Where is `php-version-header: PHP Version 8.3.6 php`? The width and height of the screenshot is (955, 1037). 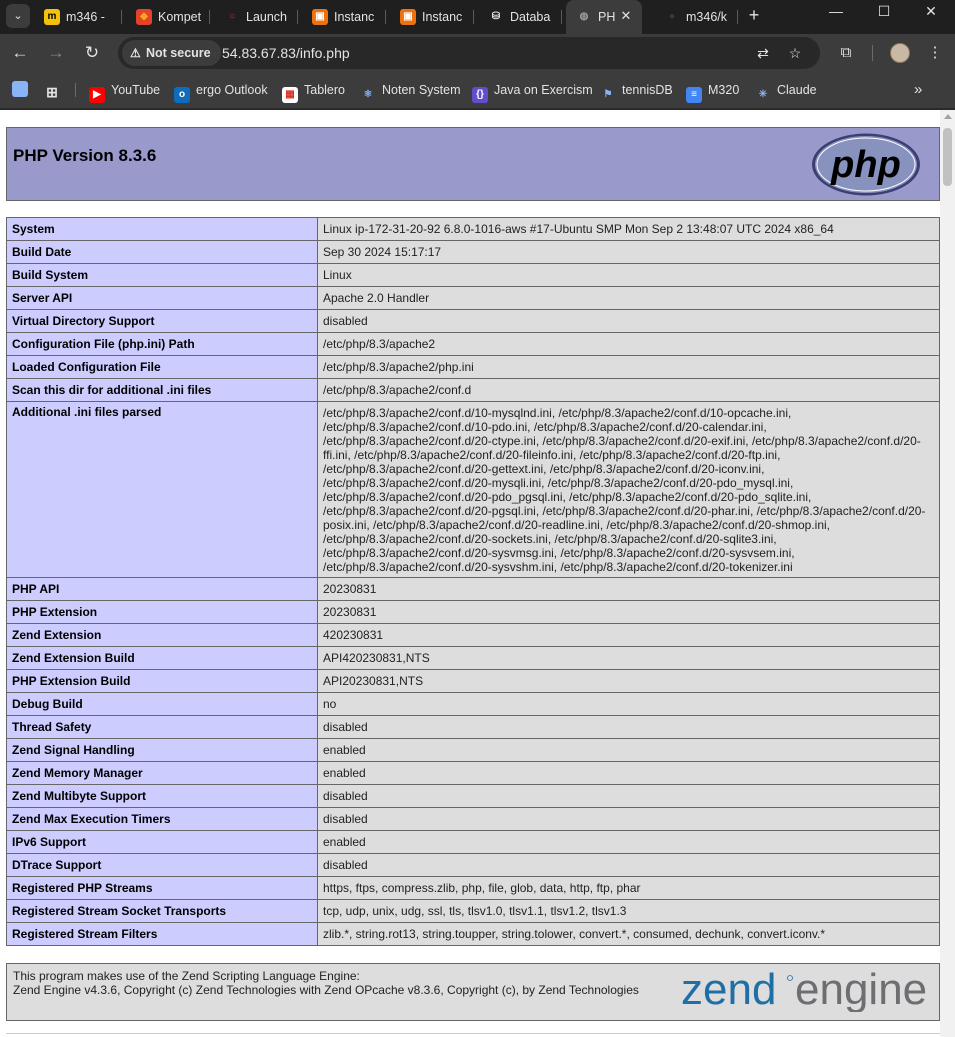 php-version-header: PHP Version 8.3.6 php is located at coordinates (473, 164).